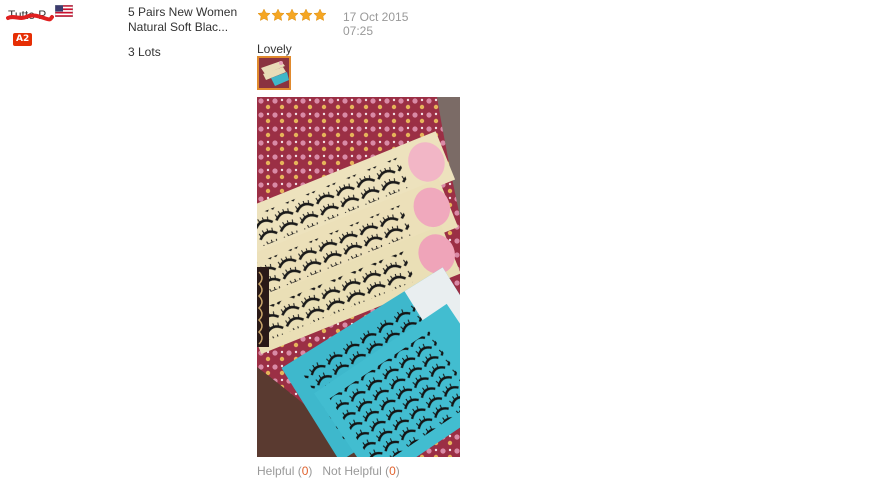 The image size is (871, 480). What do you see at coordinates (30, 17) in the screenshot?
I see `redaction-scribble` at bounding box center [30, 17].